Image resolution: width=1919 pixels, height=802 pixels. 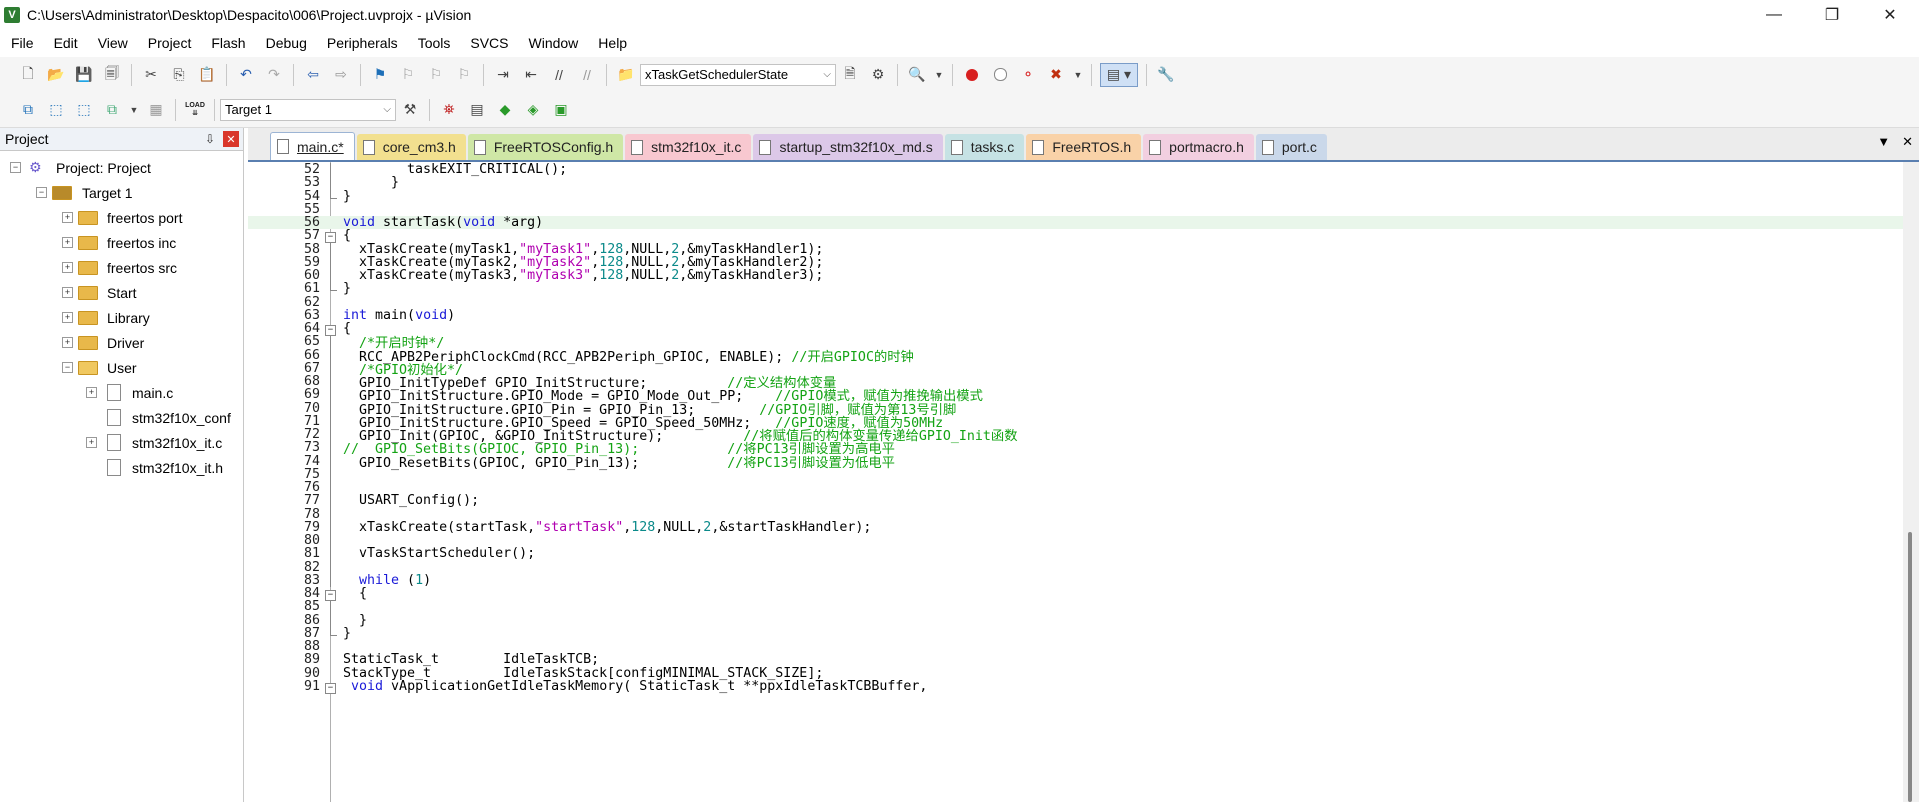 What do you see at coordinates (1075, 646) in the screenshot?
I see `code-line: 88` at bounding box center [1075, 646].